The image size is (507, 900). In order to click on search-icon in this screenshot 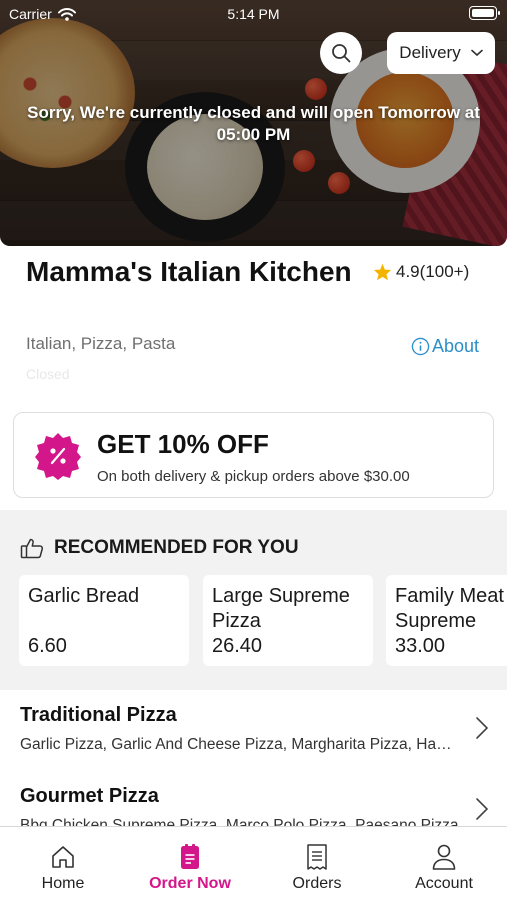, I will do `click(341, 53)`.